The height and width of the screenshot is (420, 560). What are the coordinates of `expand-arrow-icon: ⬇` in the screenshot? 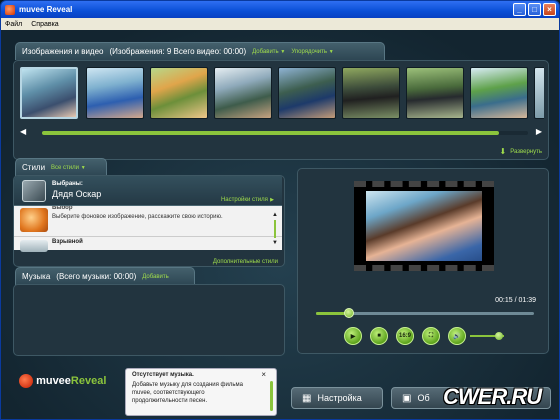 It's located at (503, 151).